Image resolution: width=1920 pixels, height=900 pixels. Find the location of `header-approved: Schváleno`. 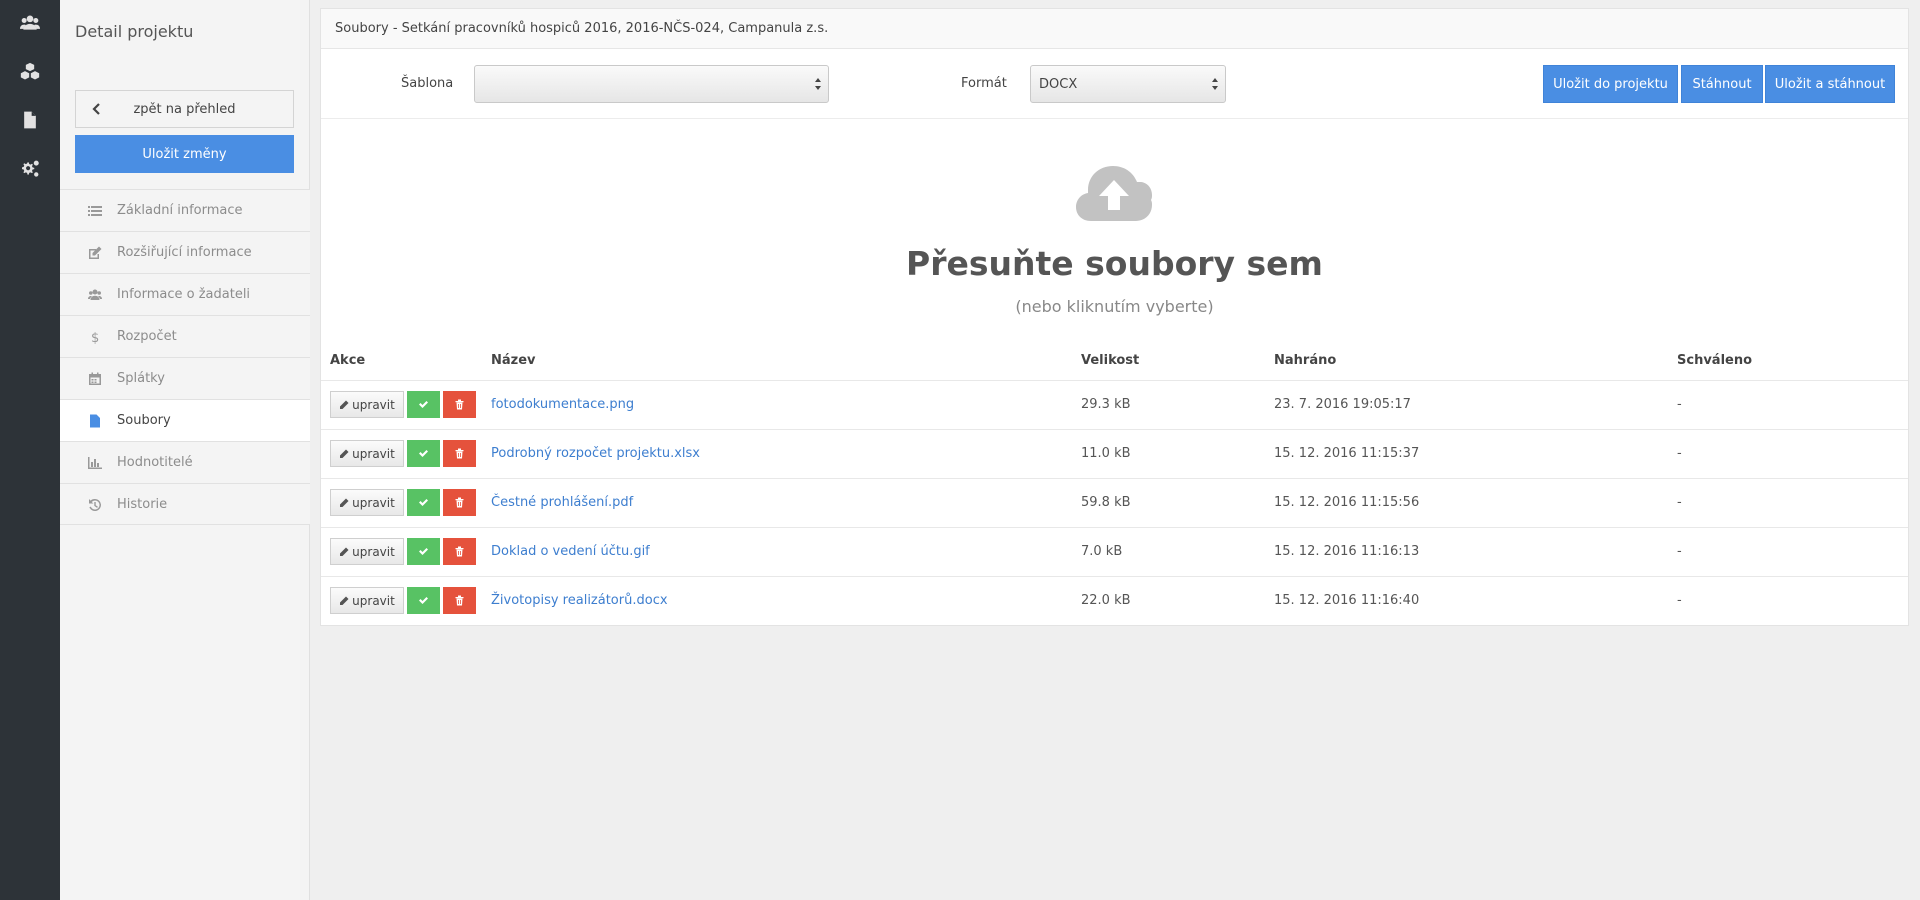

header-approved: Schváleno is located at coordinates (1715, 361).